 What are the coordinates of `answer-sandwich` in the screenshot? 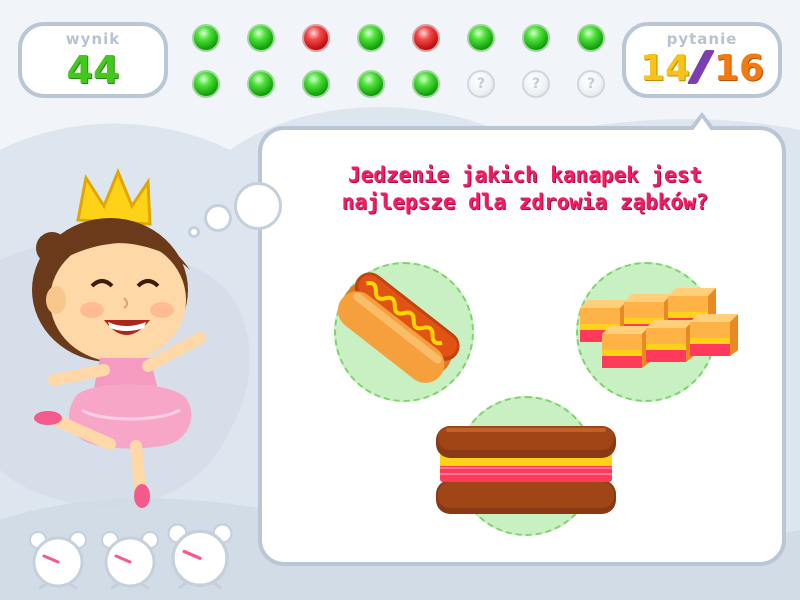 It's located at (526, 466).